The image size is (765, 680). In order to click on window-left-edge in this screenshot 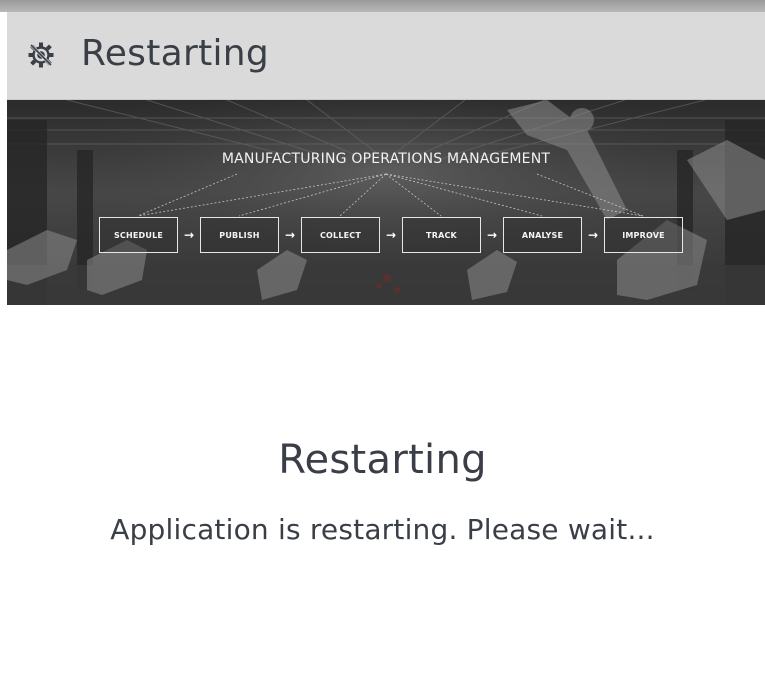, I will do `click(3, 346)`.